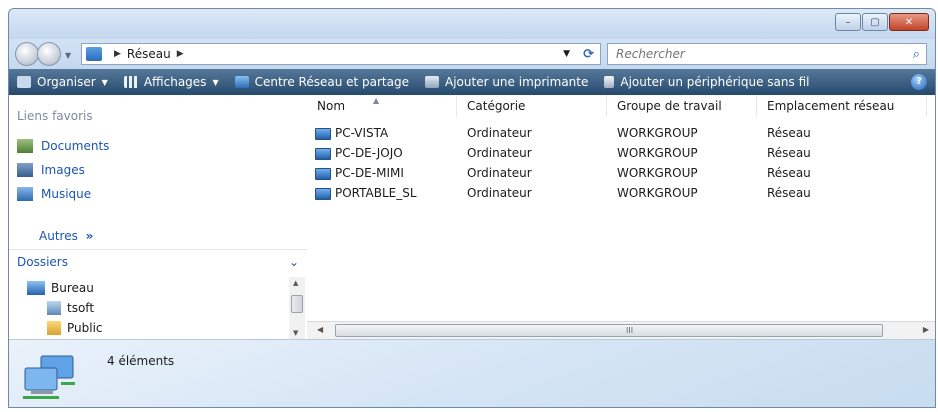 Image resolution: width=938 pixels, height=412 pixels. Describe the element at coordinates (919, 82) in the screenshot. I see `help-icon: ?` at that location.